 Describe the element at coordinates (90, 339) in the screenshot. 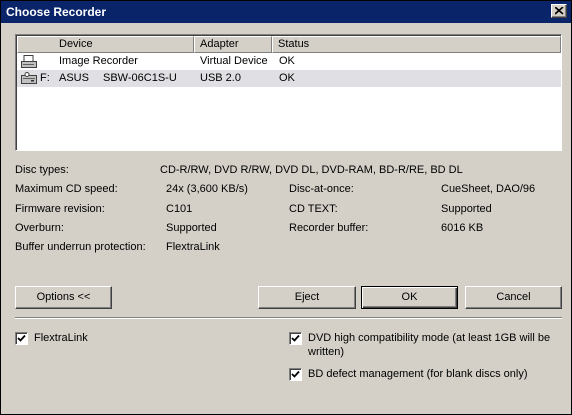

I see `flextralink-option: FlextraLink` at that location.